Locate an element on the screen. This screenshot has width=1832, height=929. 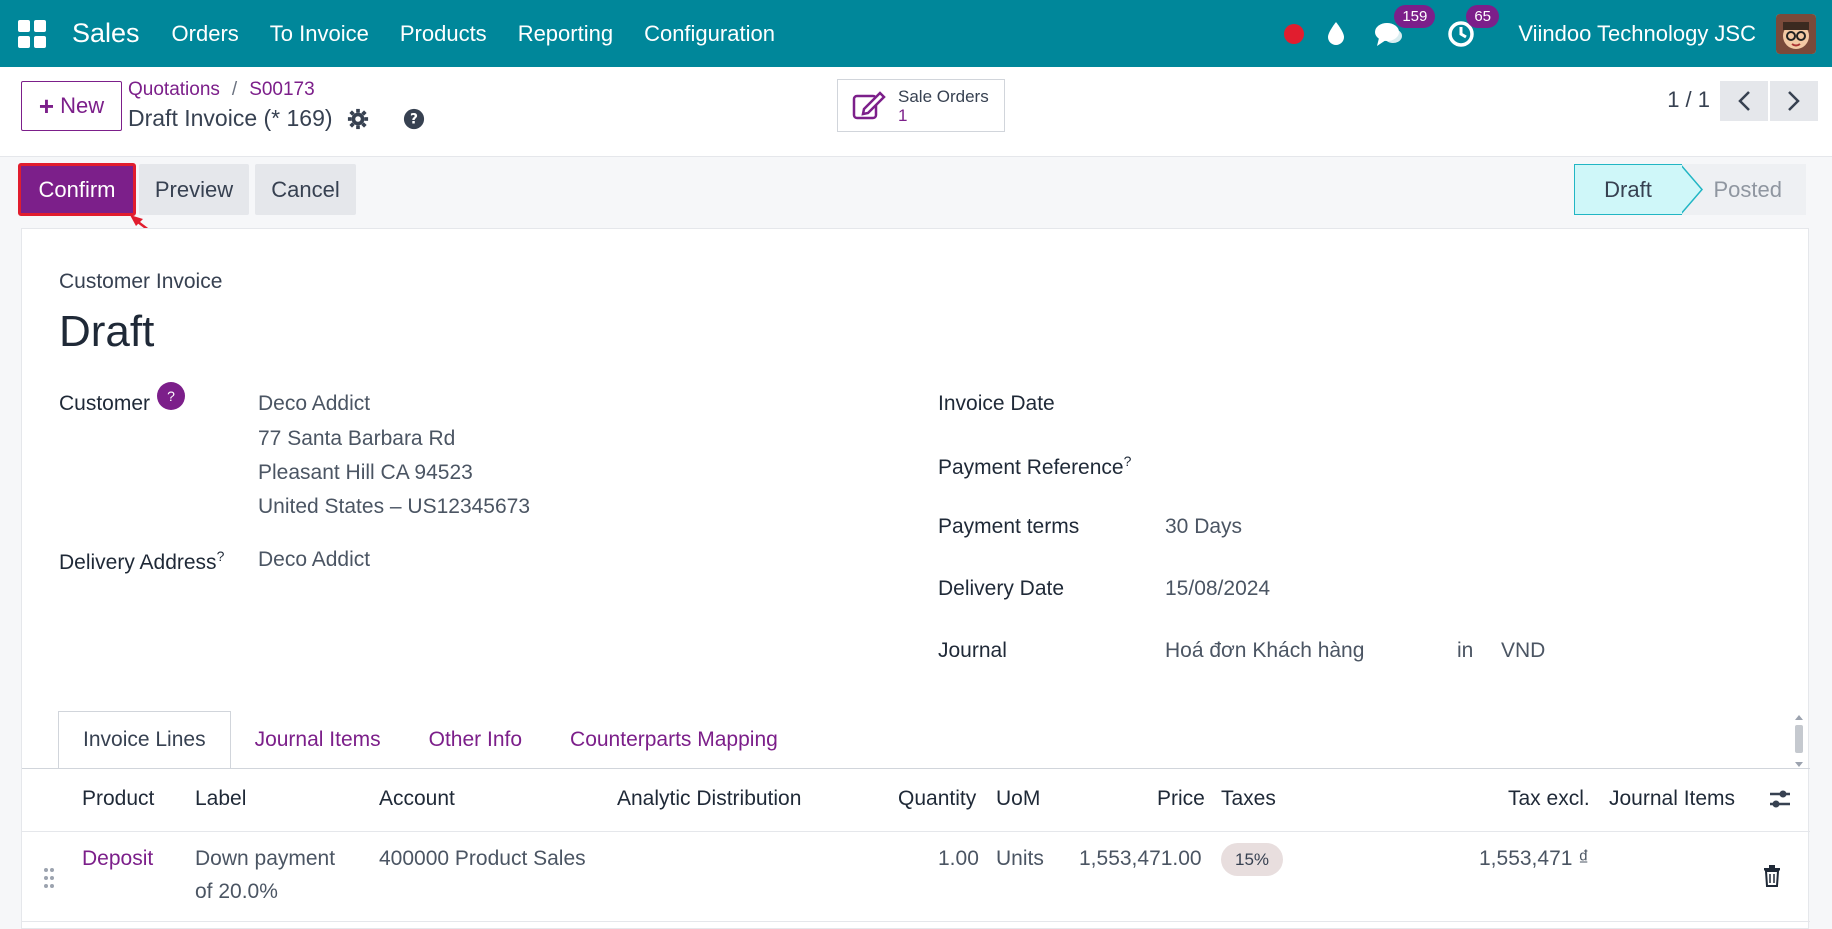
customer-label: Customer is located at coordinates (105, 403).